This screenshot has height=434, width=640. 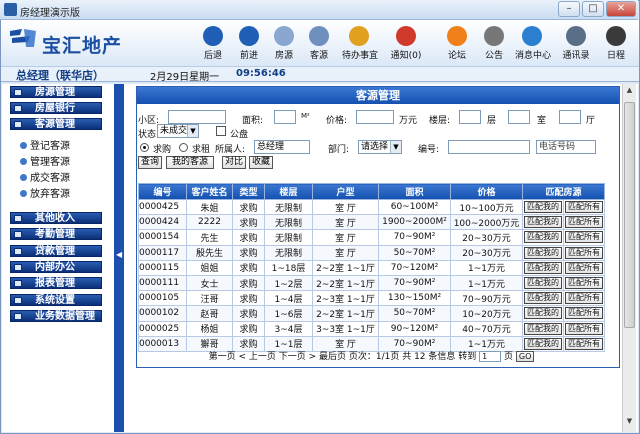 I want to click on sidebar-subitem-1: 管理客源, so click(x=43, y=160).